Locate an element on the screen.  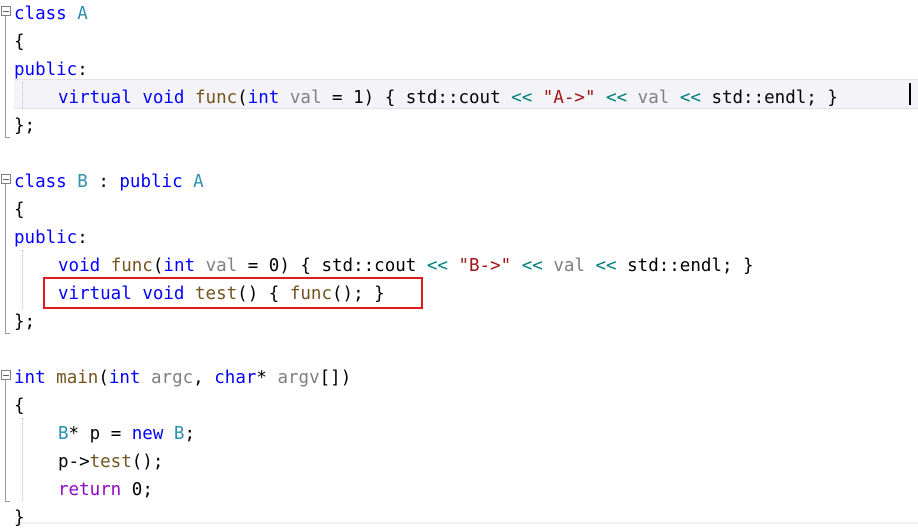
code-line: class A is located at coordinates (51, 14).